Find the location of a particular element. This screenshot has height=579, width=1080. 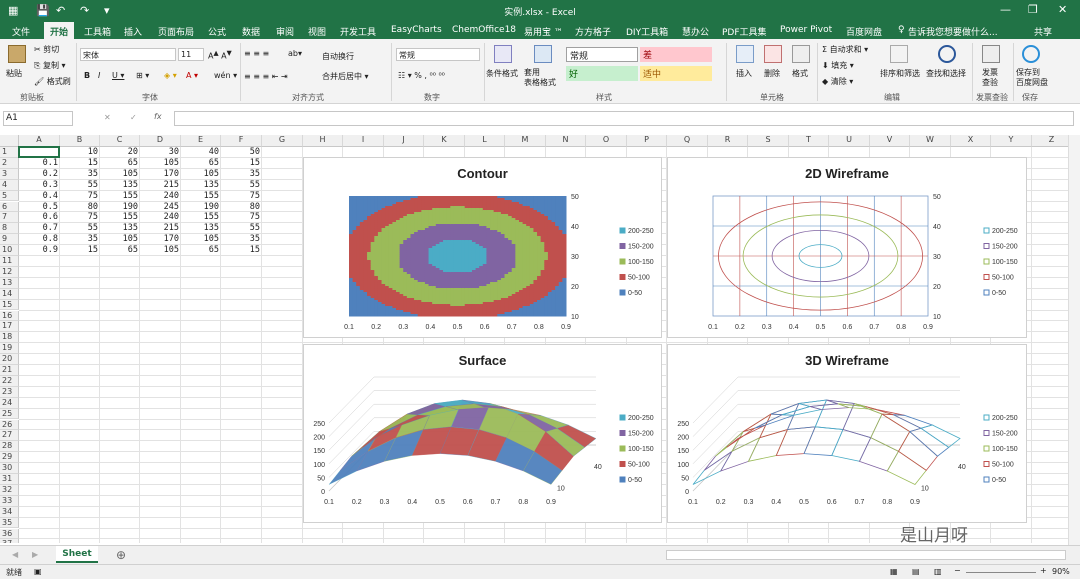

enter-icon: ✓ is located at coordinates (133, 117).